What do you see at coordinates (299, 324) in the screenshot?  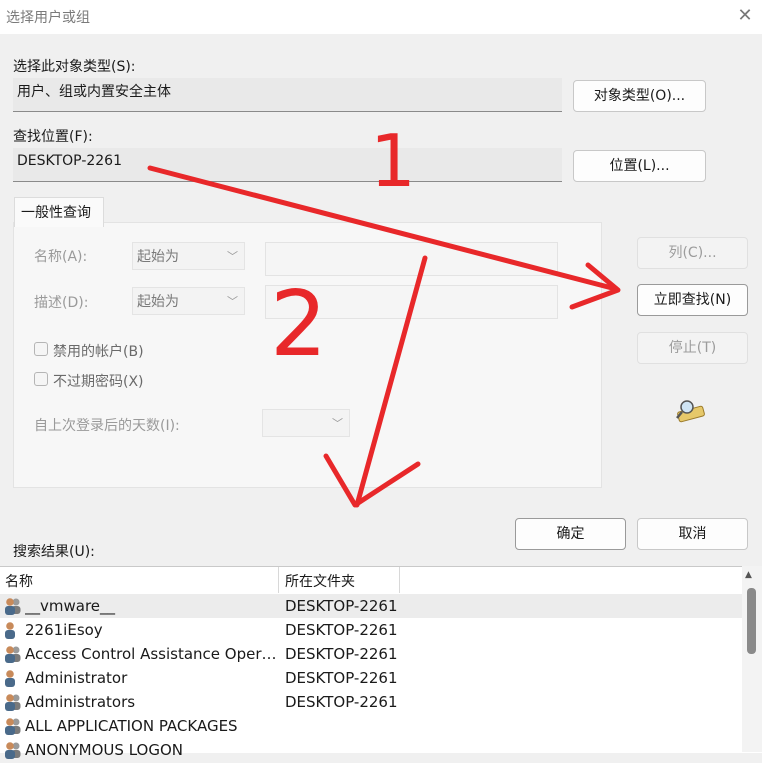 I see `annotation-mark-2: 2` at bounding box center [299, 324].